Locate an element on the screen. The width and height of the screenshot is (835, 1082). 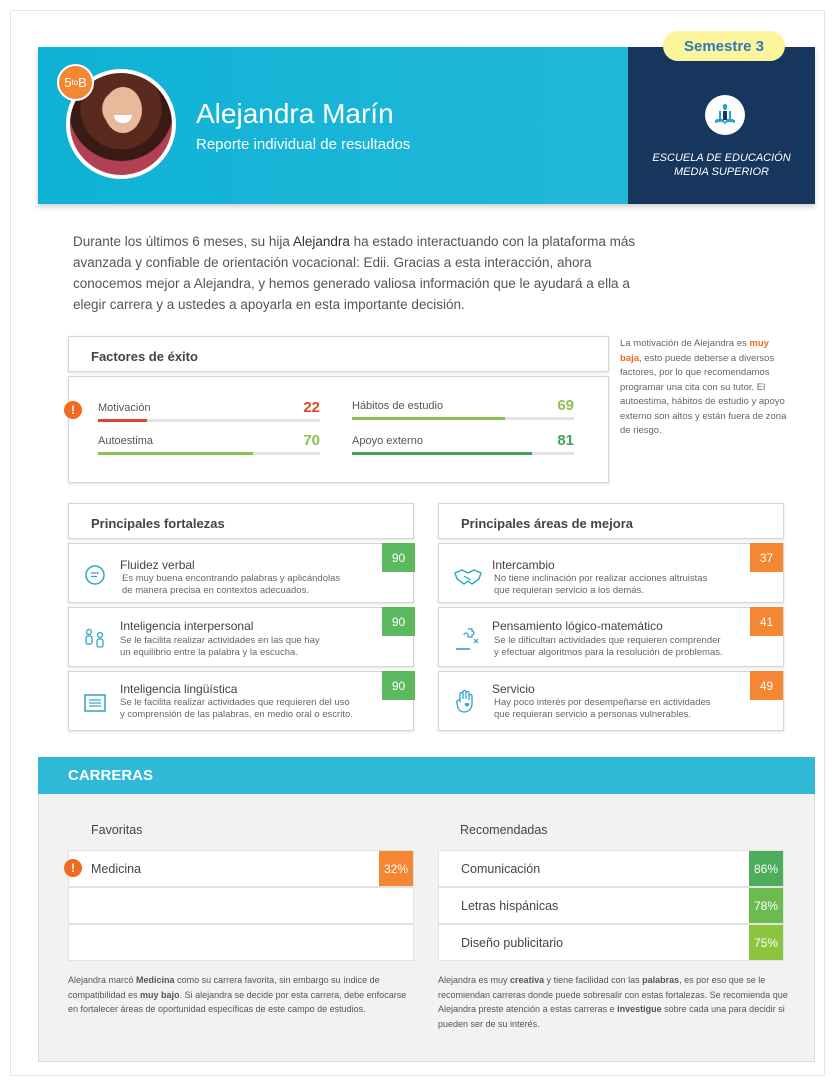
people-icon is located at coordinates (95, 639).